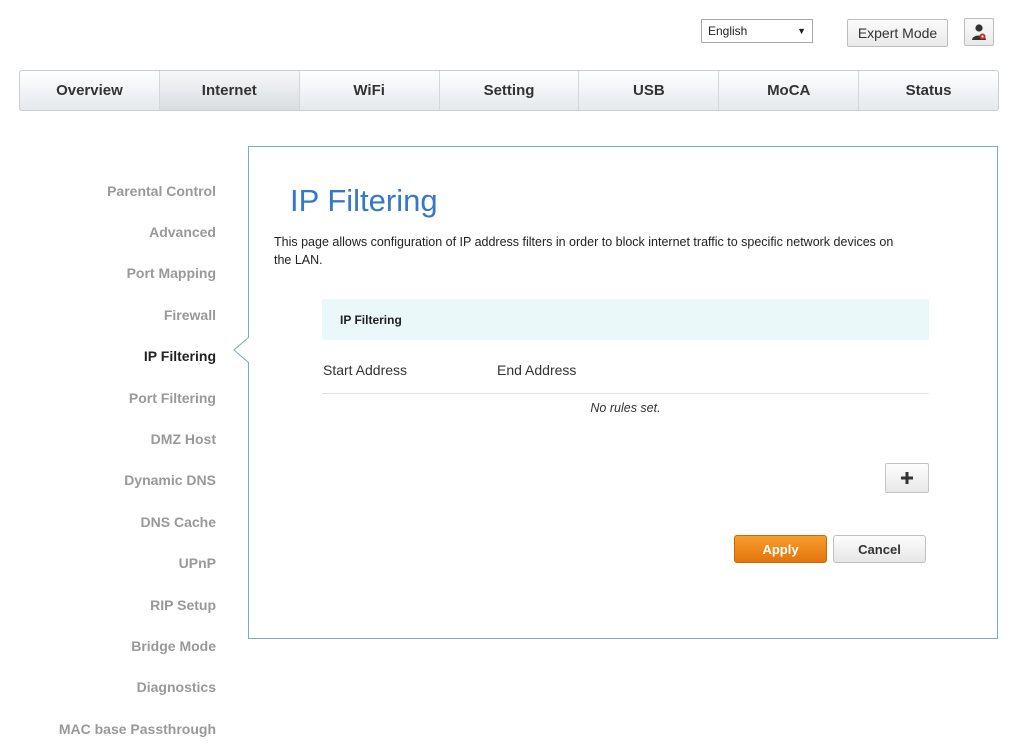 This screenshot has height=746, width=1021. What do you see at coordinates (108, 231) in the screenshot?
I see `sidebar-item-advanced: Advanced` at bounding box center [108, 231].